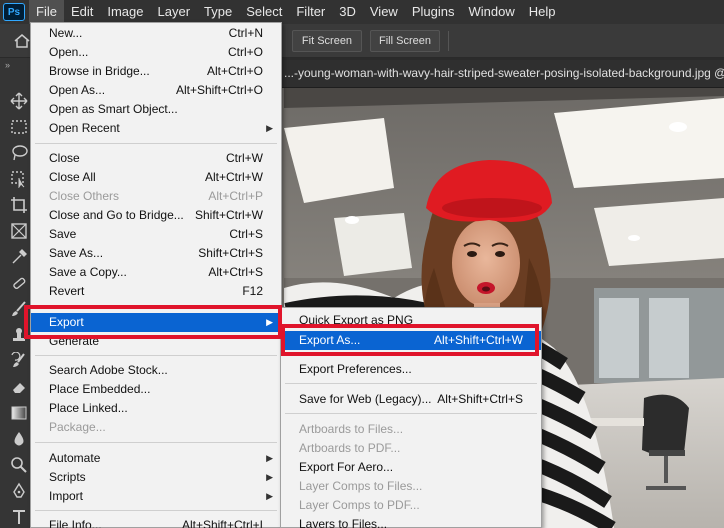  What do you see at coordinates (14, 12) in the screenshot?
I see `photoshop-logo: Ps` at bounding box center [14, 12].